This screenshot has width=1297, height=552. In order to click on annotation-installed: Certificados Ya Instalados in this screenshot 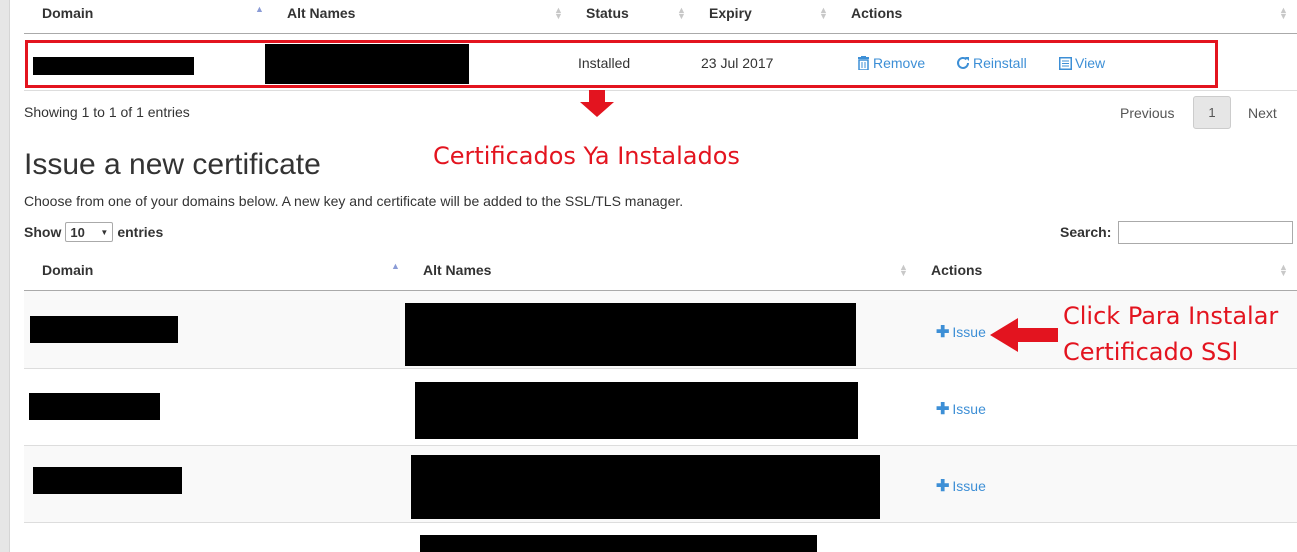, I will do `click(586, 156)`.